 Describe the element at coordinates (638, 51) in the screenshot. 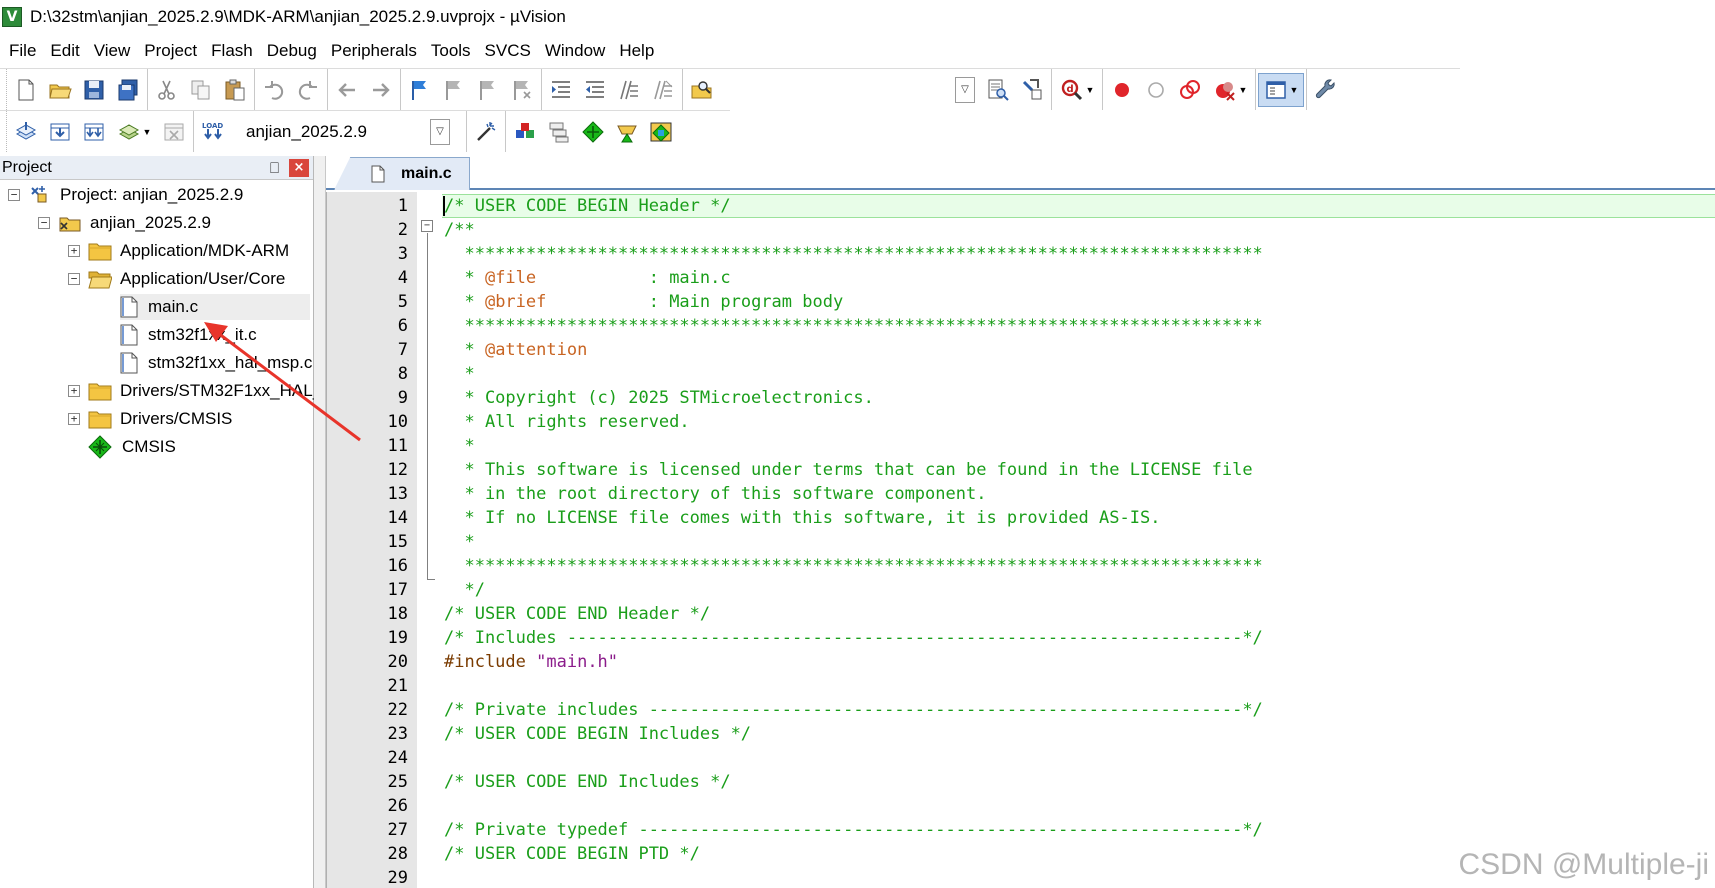

I see `menu-help: Help` at that location.